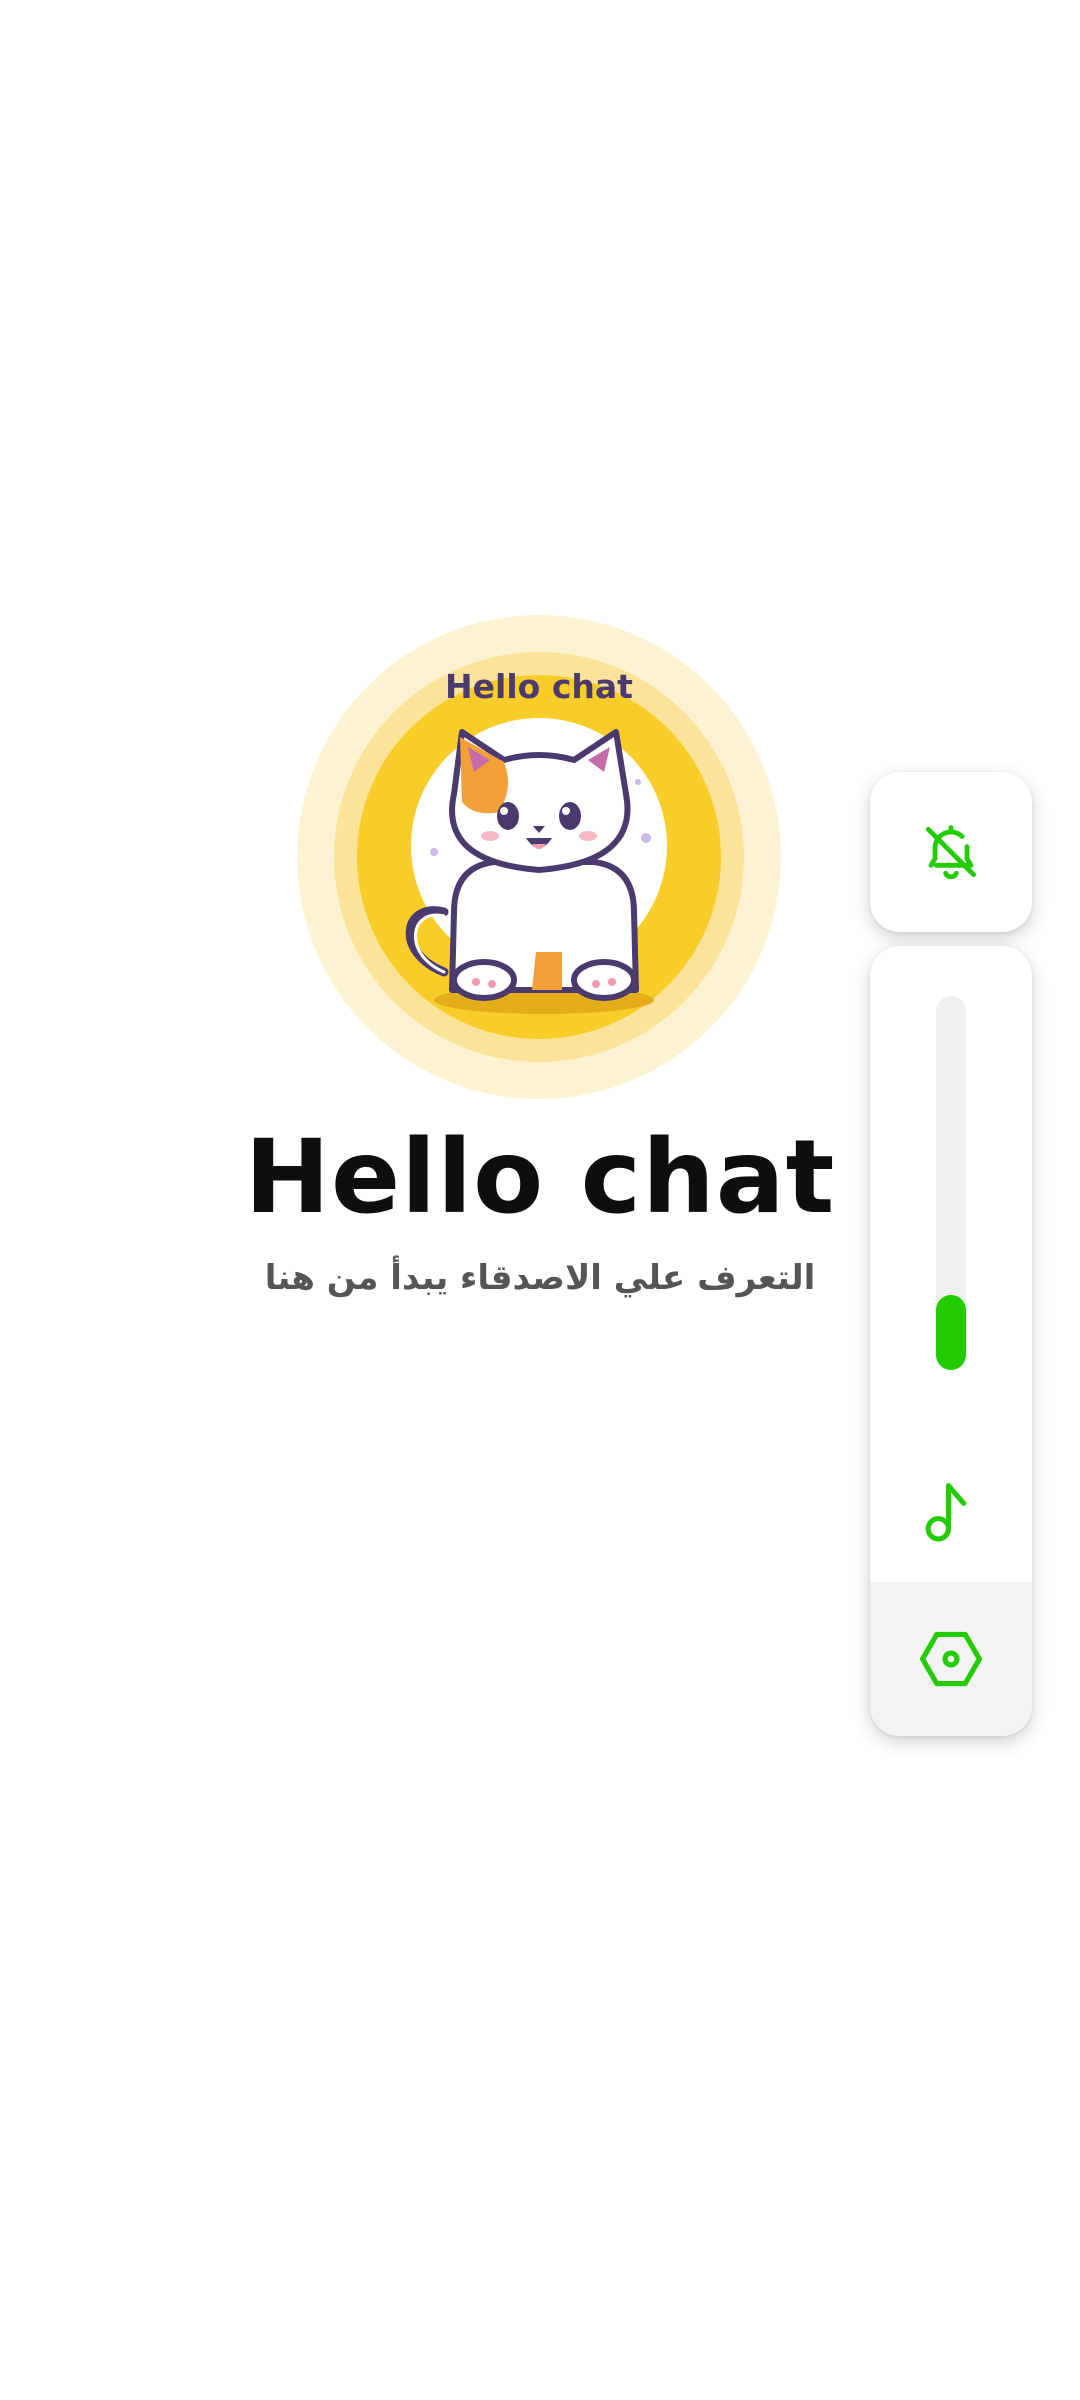  I want to click on sound-settings-button, so click(951, 1659).